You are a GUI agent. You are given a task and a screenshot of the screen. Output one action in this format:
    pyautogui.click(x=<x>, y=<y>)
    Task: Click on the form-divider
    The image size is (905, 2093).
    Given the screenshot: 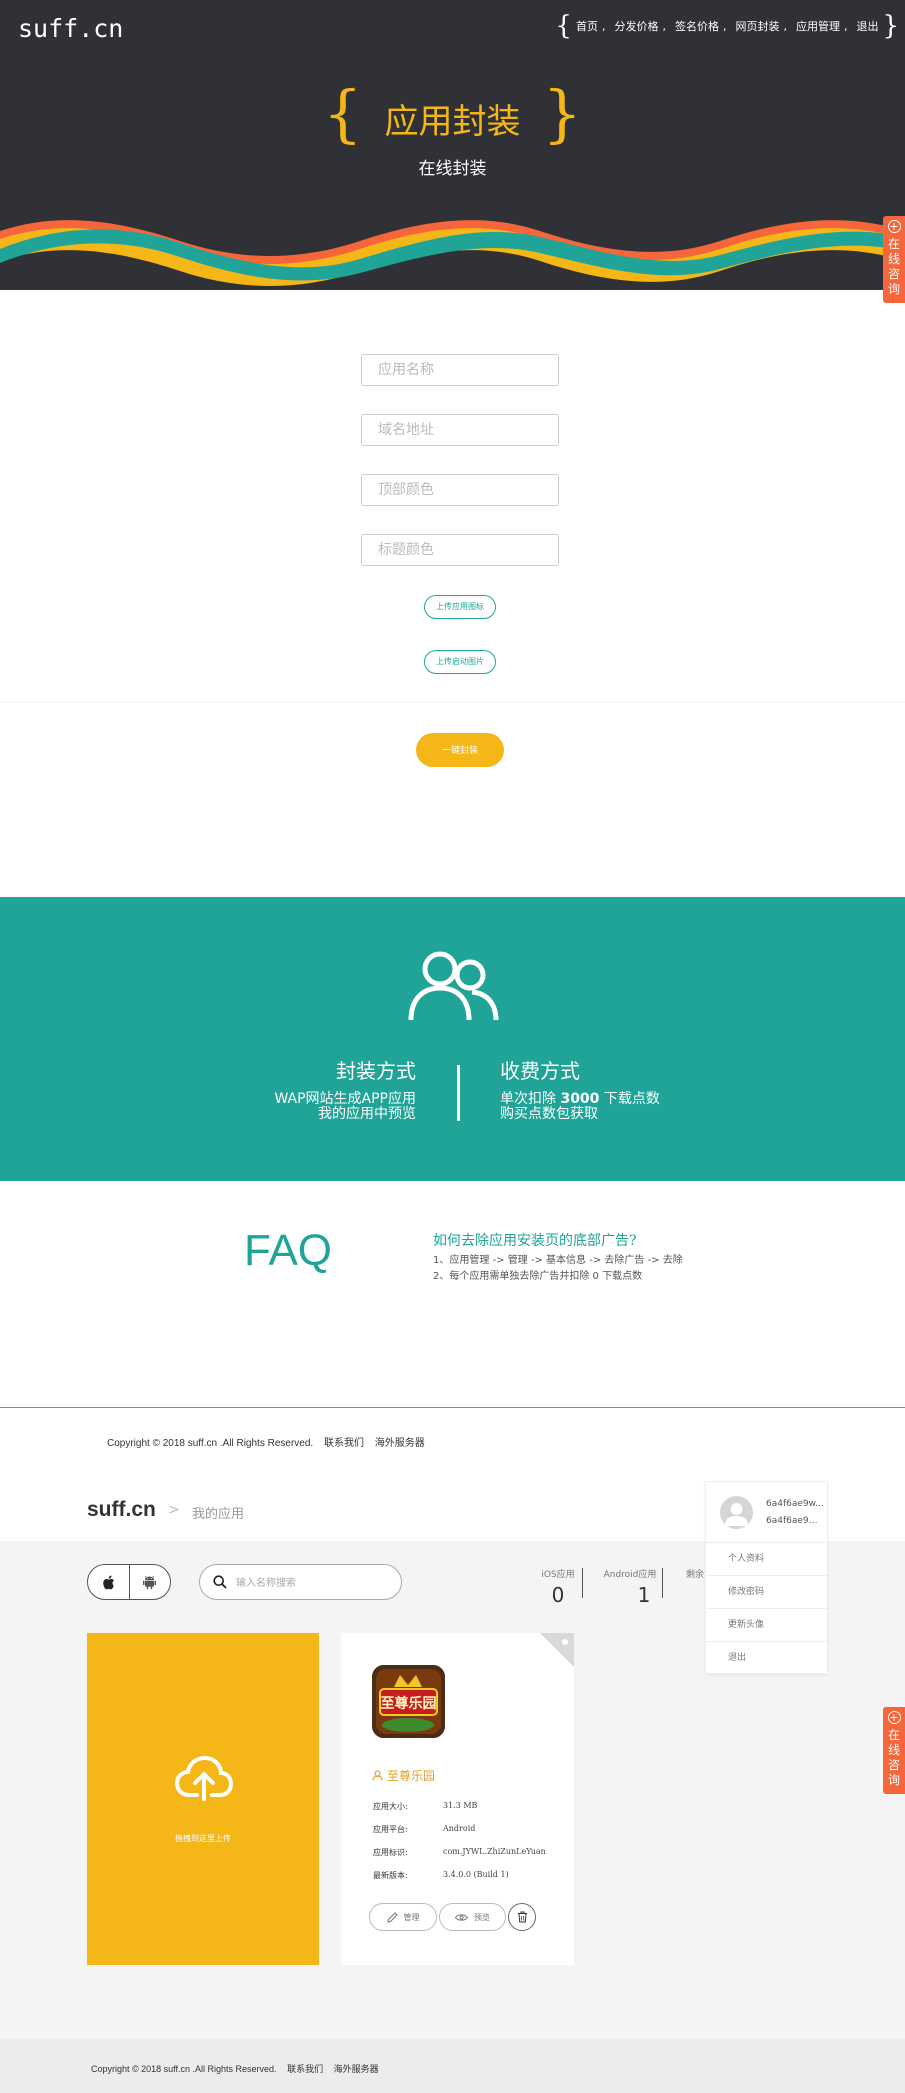 What is the action you would take?
    pyautogui.click(x=452, y=702)
    